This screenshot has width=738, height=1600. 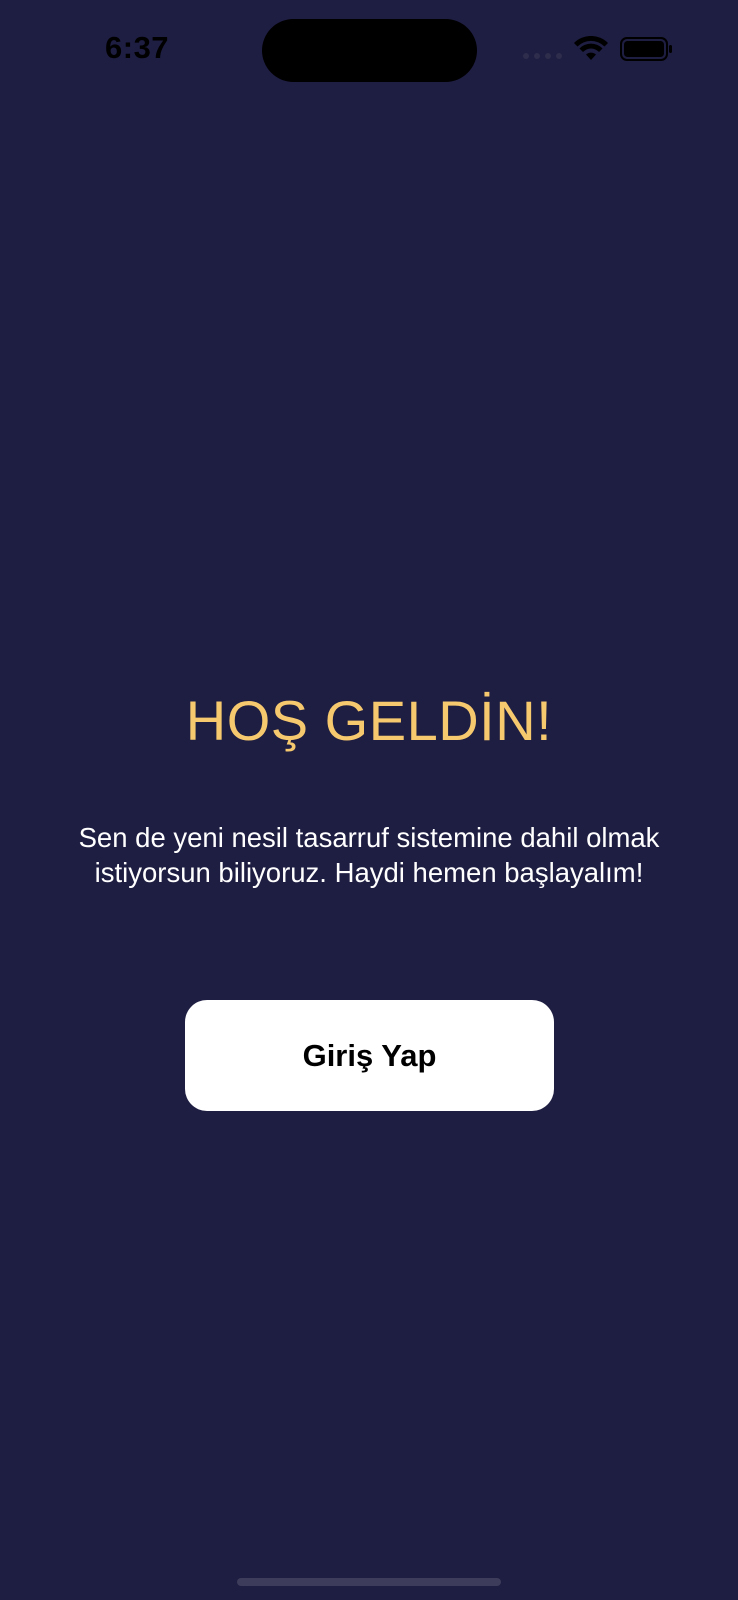 I want to click on status-time: 6:37, so click(x=137, y=47).